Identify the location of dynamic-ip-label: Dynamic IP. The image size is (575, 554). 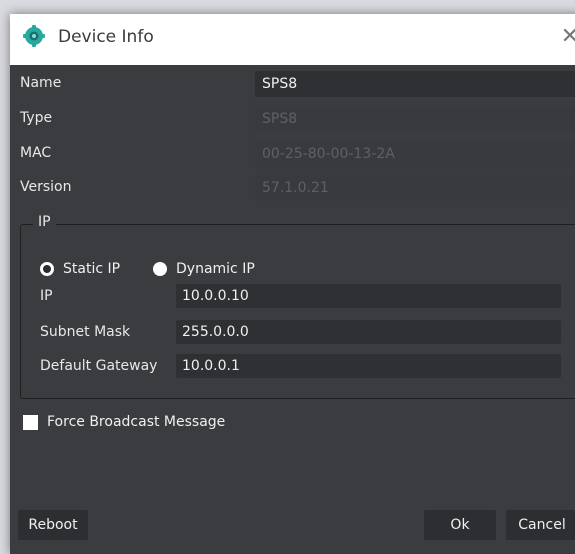
(215, 269).